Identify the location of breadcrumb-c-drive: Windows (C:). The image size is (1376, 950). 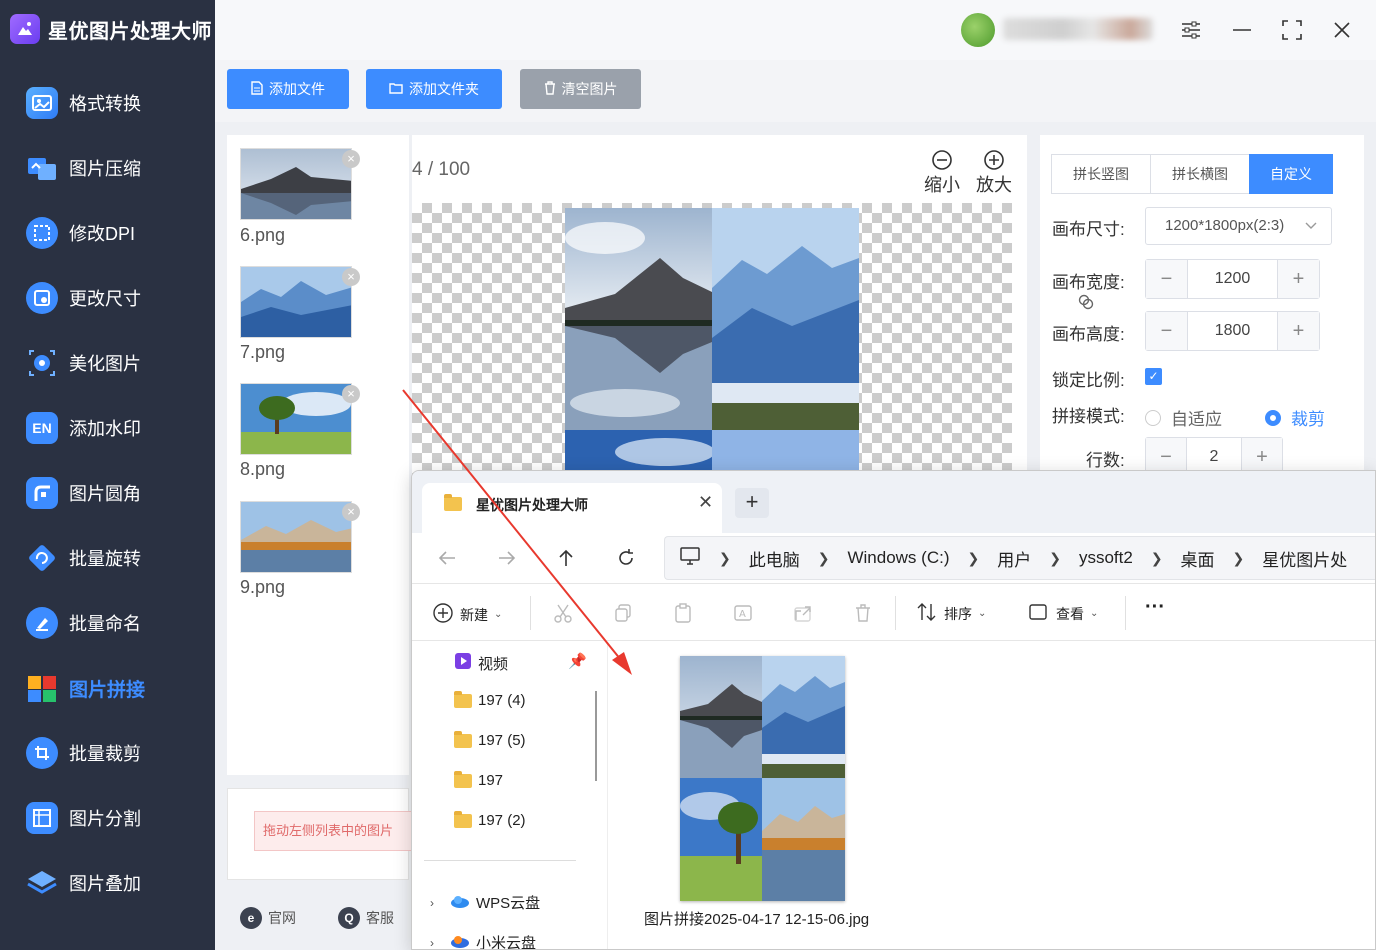
(898, 558).